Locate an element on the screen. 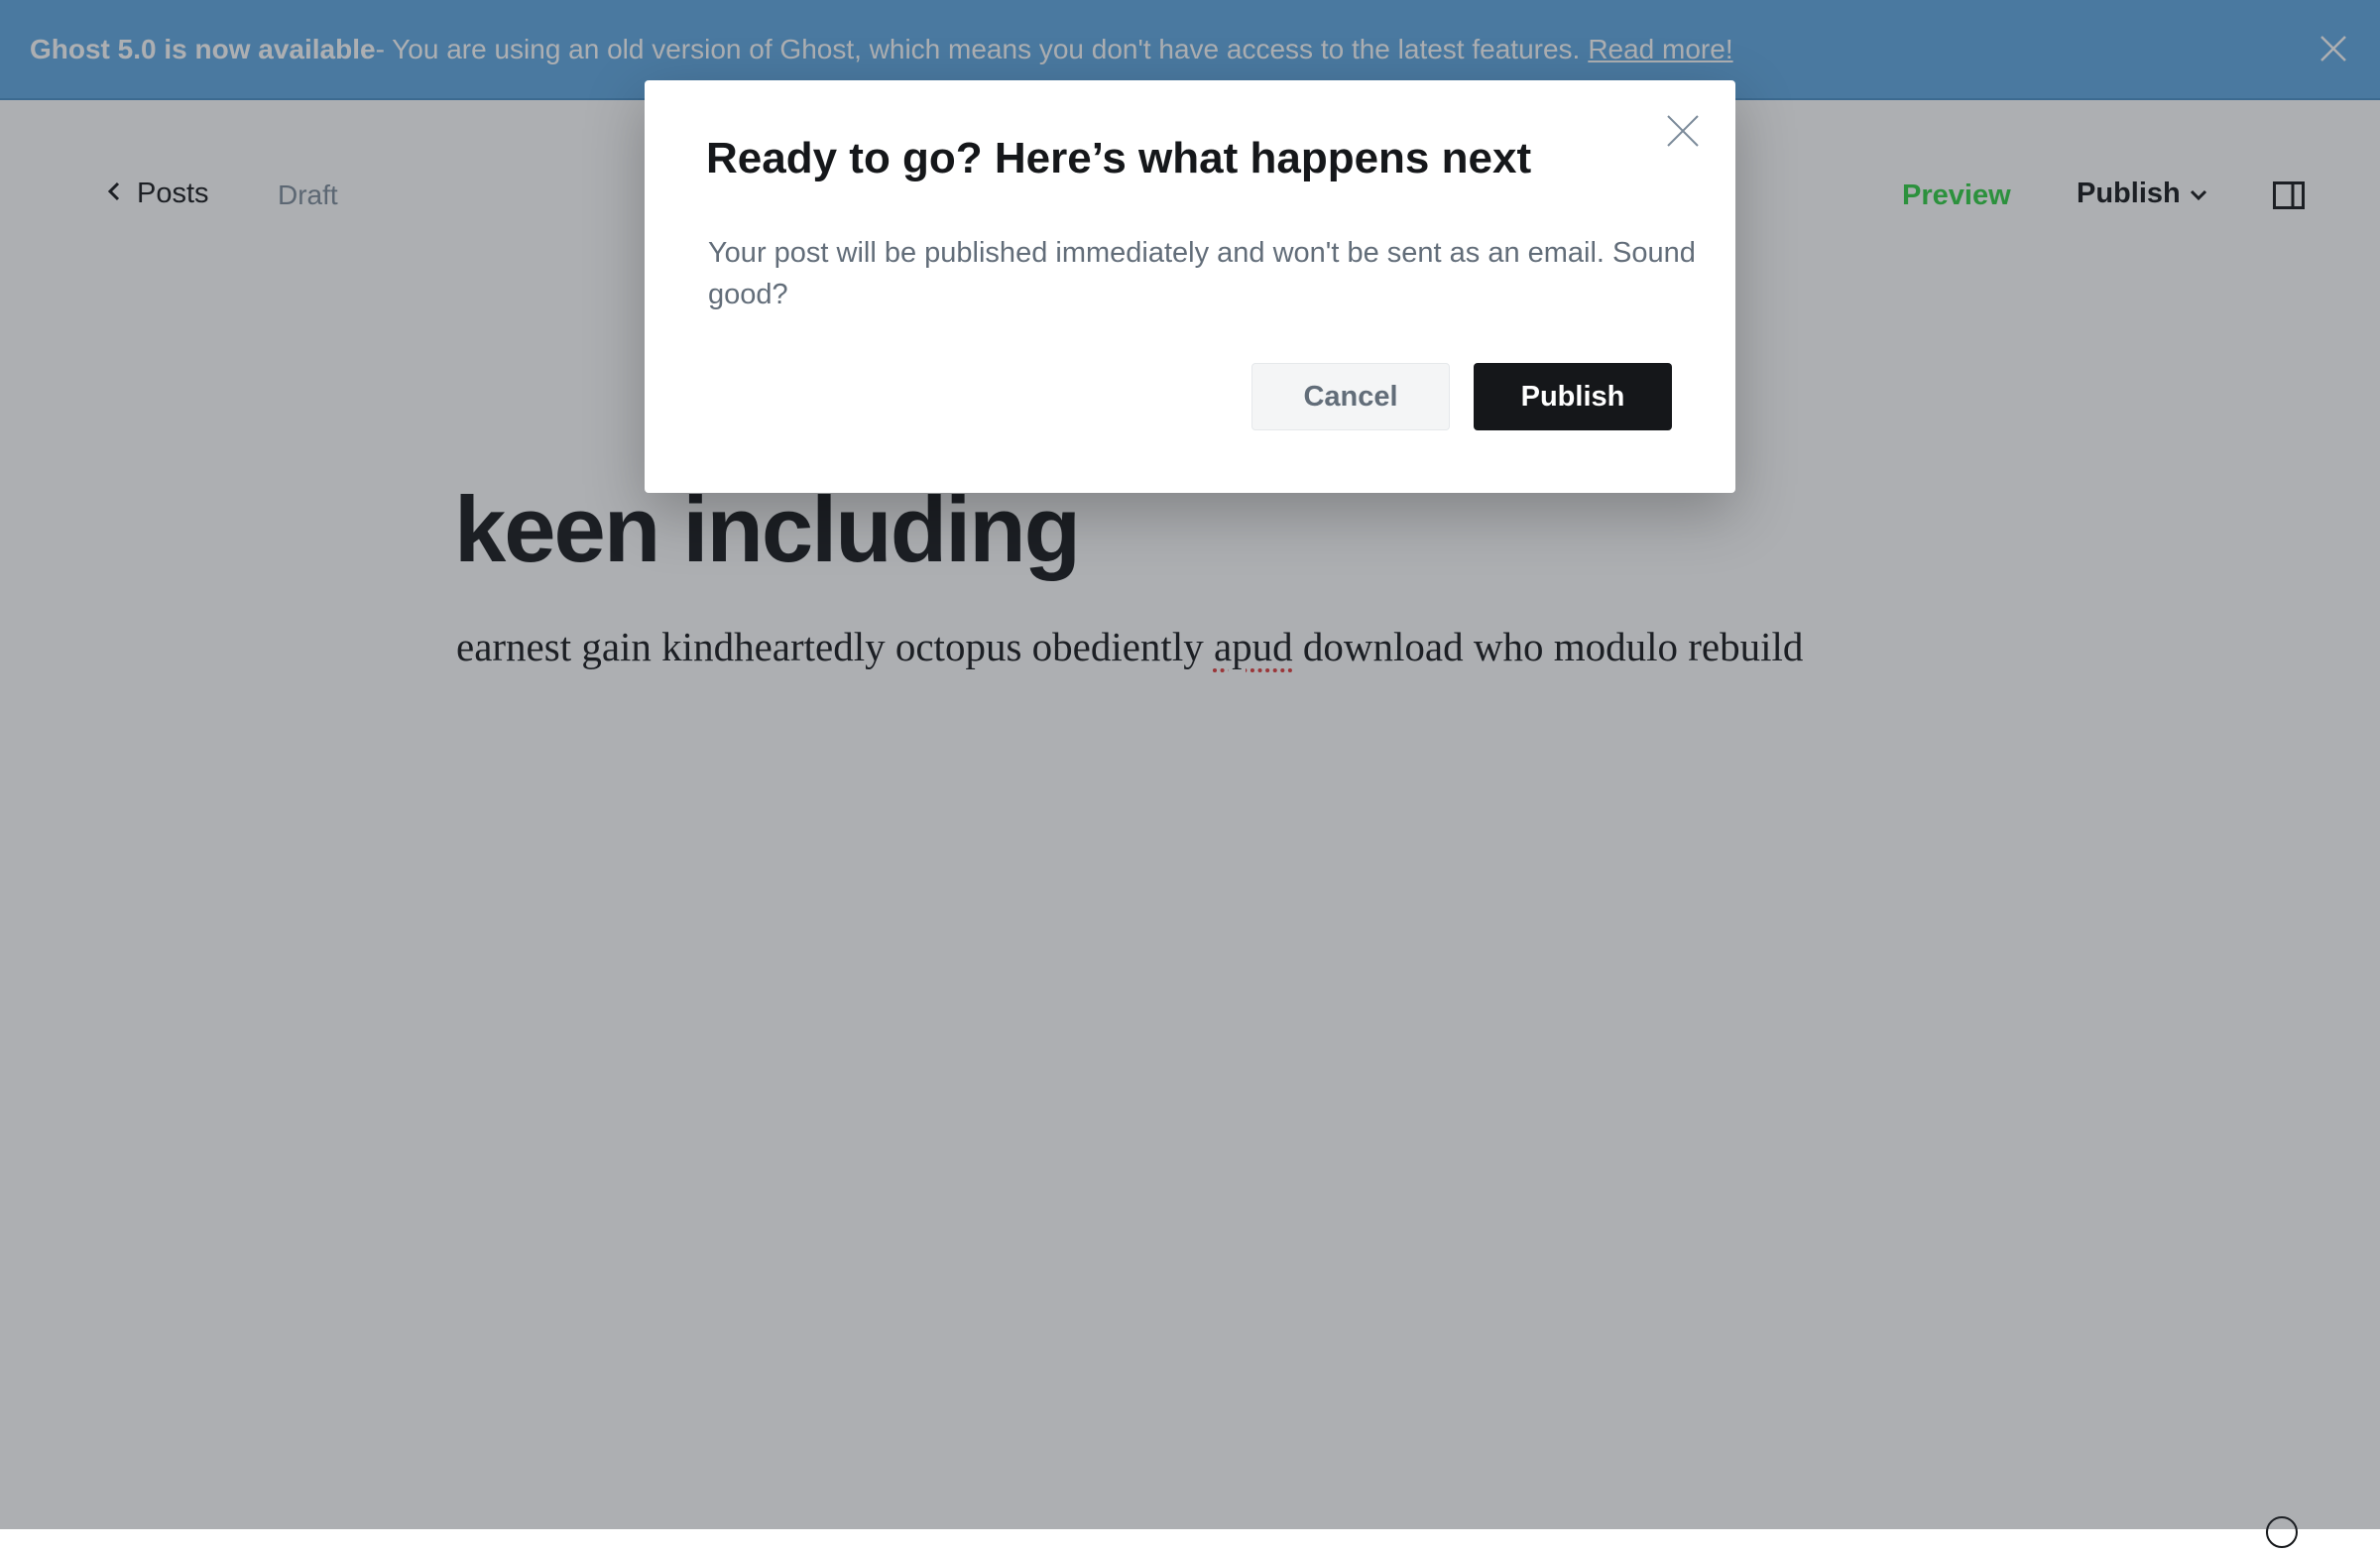  cancel-button: Cancel is located at coordinates (1350, 396).